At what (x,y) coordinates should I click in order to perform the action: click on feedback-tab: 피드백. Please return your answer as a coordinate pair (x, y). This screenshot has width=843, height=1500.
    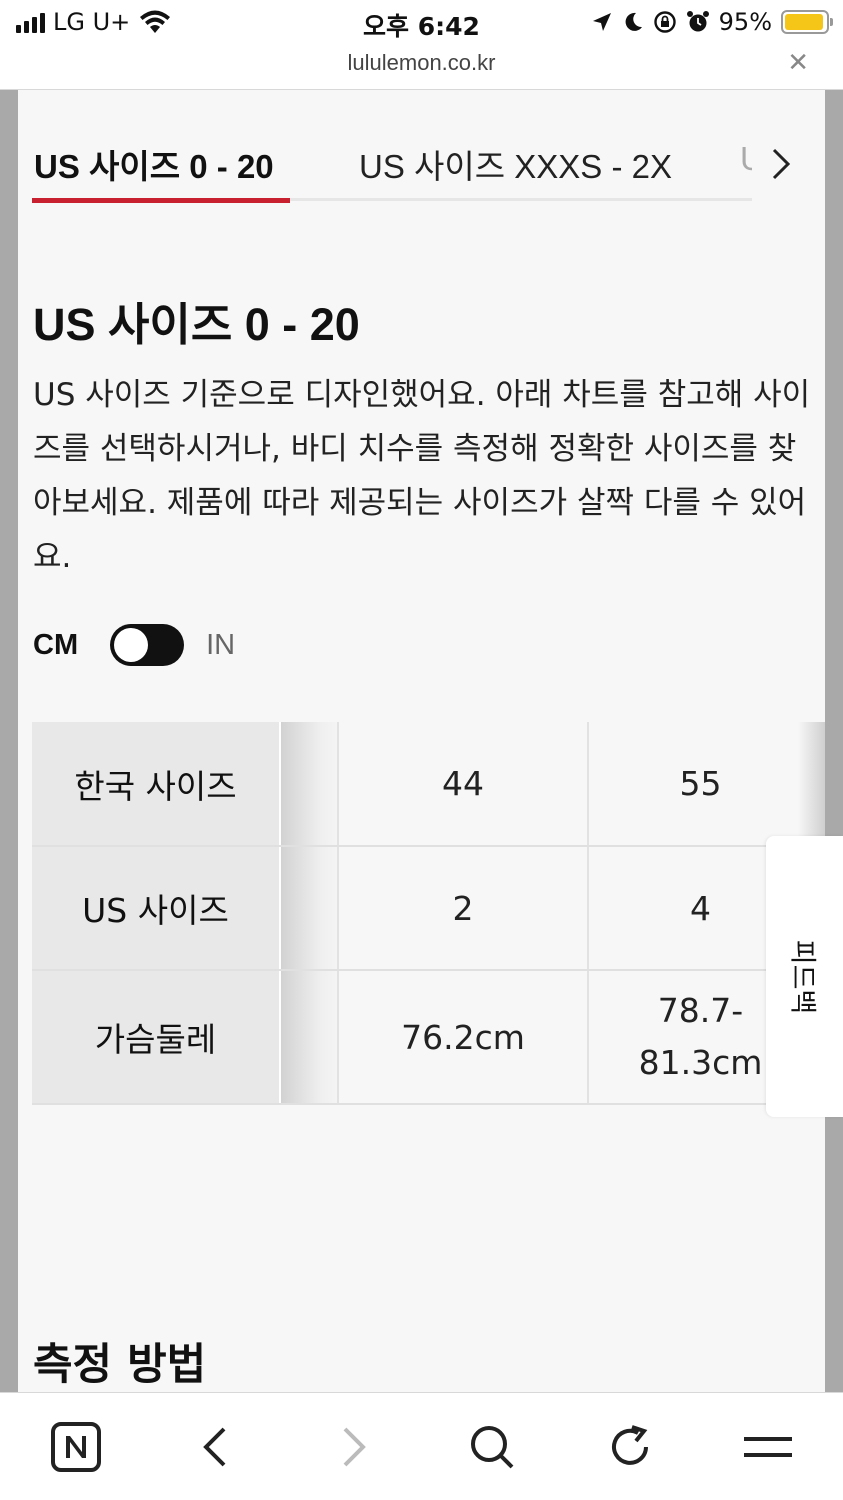
    Looking at the image, I should click on (804, 976).